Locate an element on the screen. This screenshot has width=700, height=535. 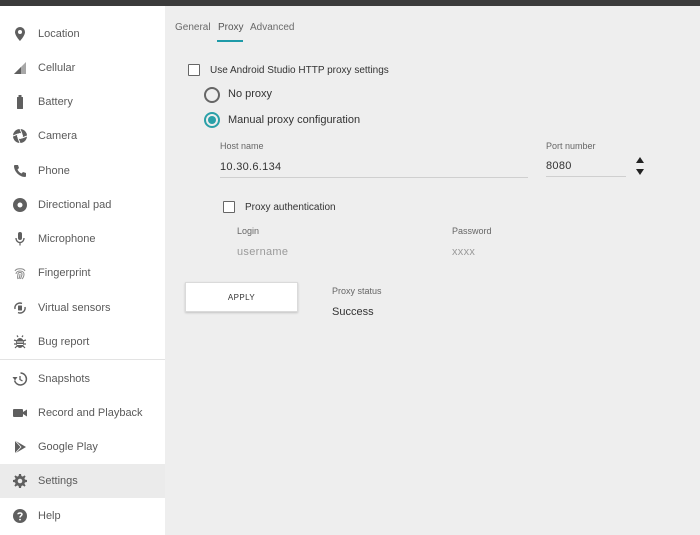
sidebar-item-directional-pad: Directional pad is located at coordinates (82, 205).